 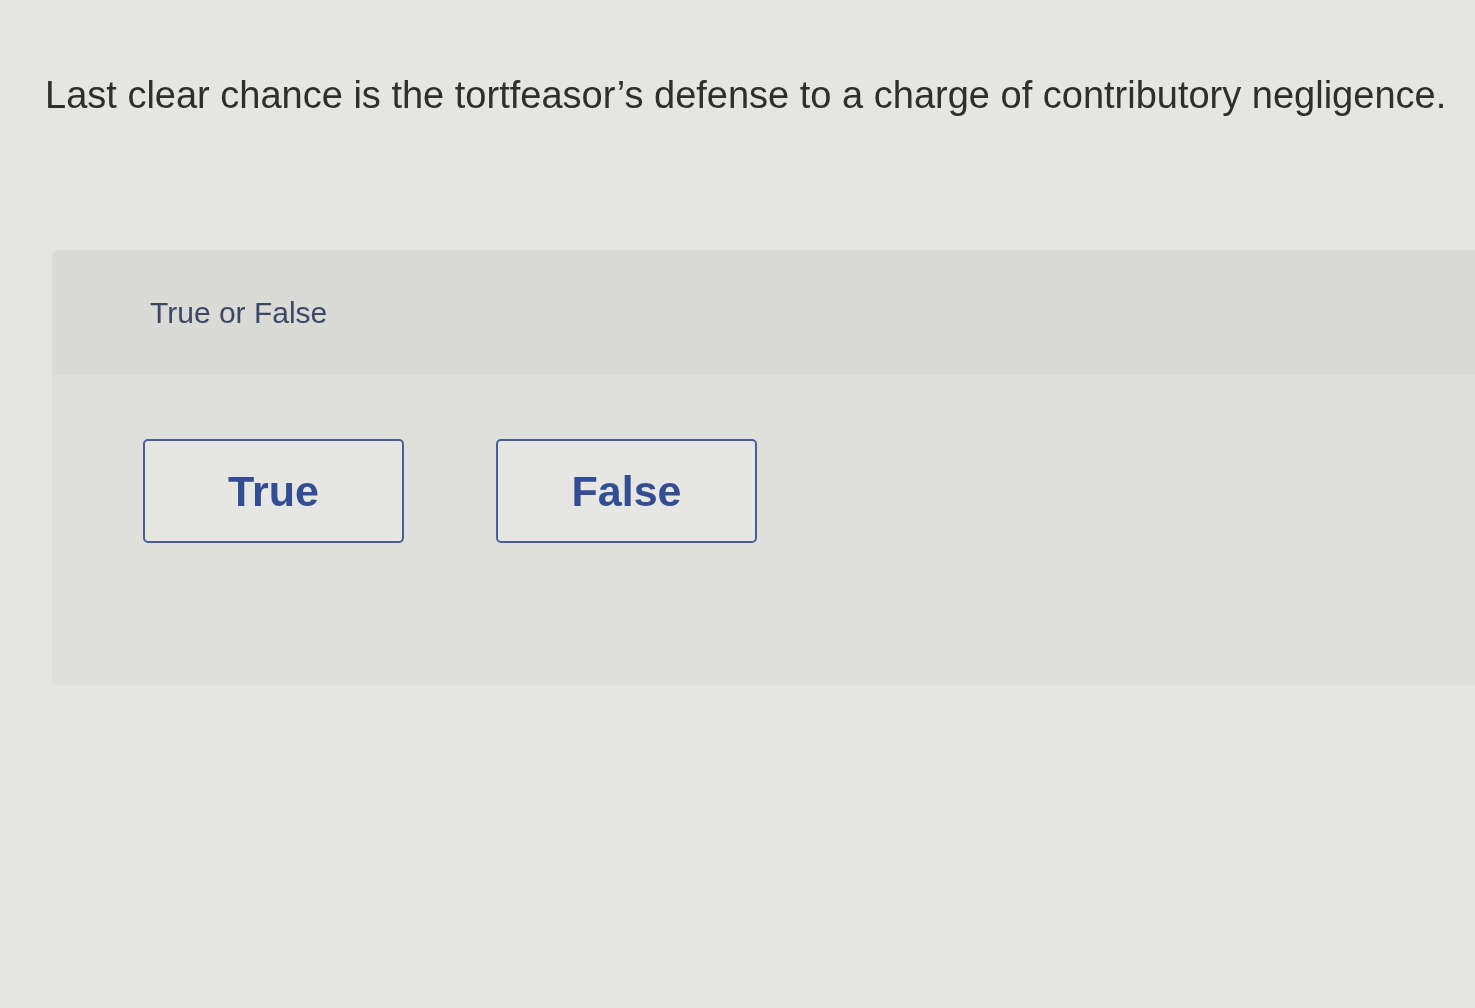 I want to click on answer-option-button: True, so click(x=273, y=491).